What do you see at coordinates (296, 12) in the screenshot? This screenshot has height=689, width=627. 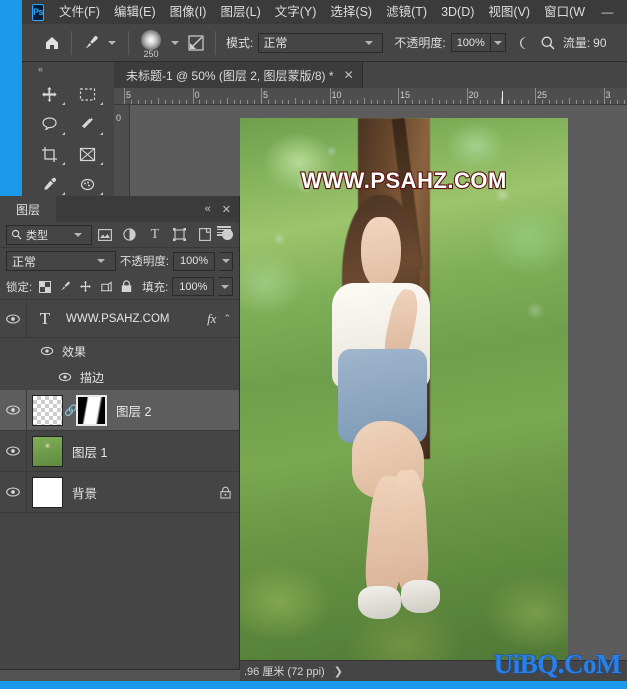 I see `menu-item-type: 文字(Y)` at bounding box center [296, 12].